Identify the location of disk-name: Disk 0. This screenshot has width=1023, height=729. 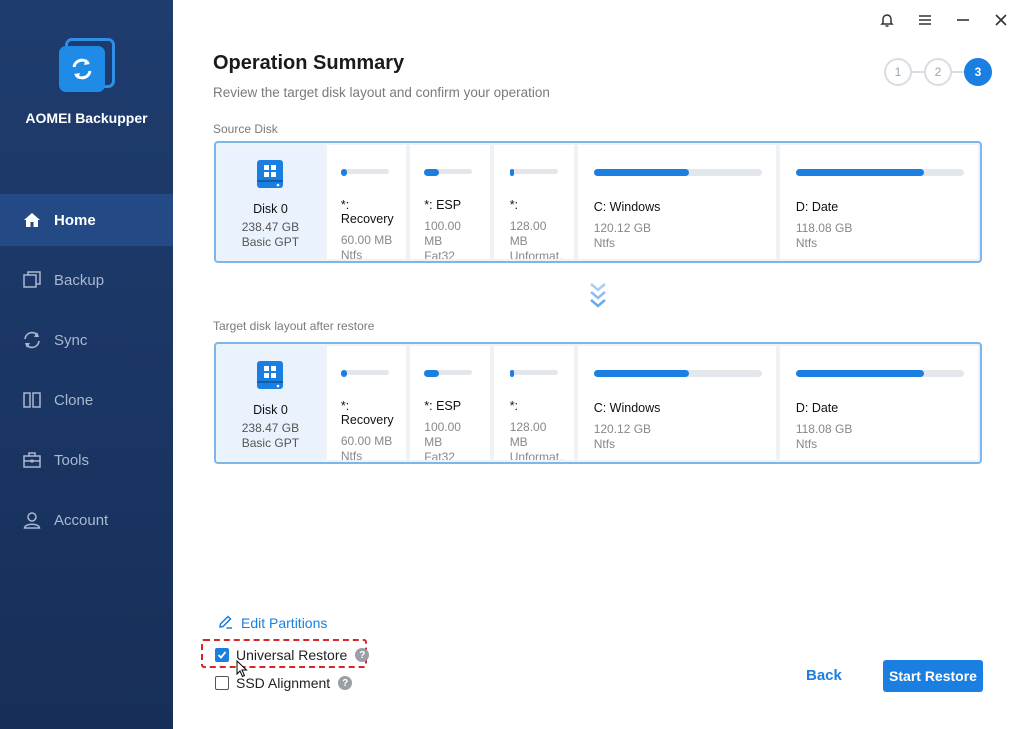
(270, 410).